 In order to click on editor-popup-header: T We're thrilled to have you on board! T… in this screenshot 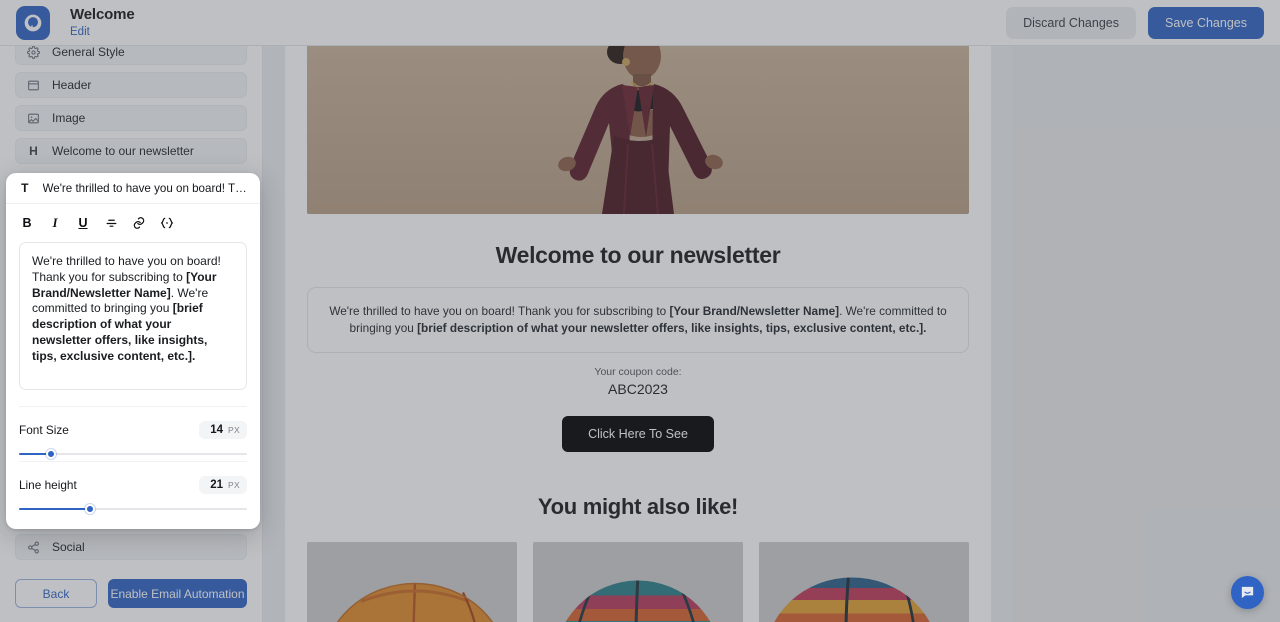, I will do `click(133, 188)`.